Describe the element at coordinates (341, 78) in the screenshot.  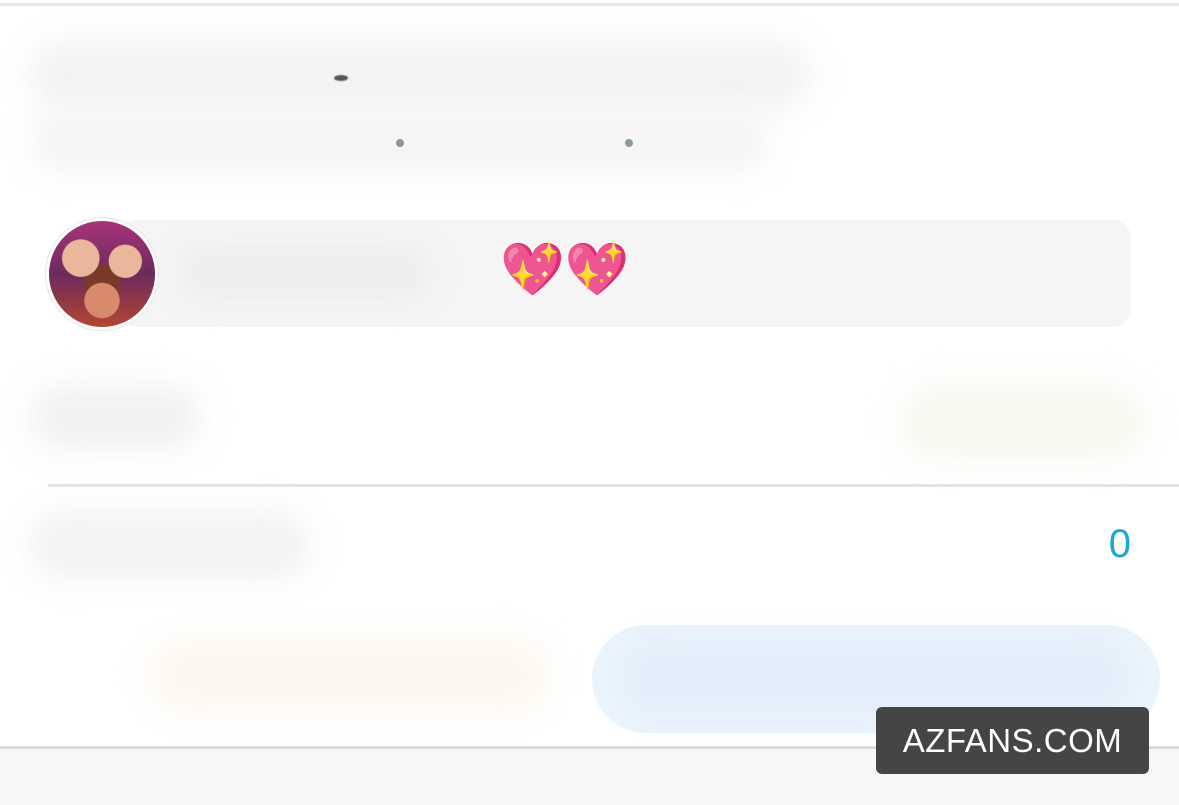
I see `header-mark` at that location.